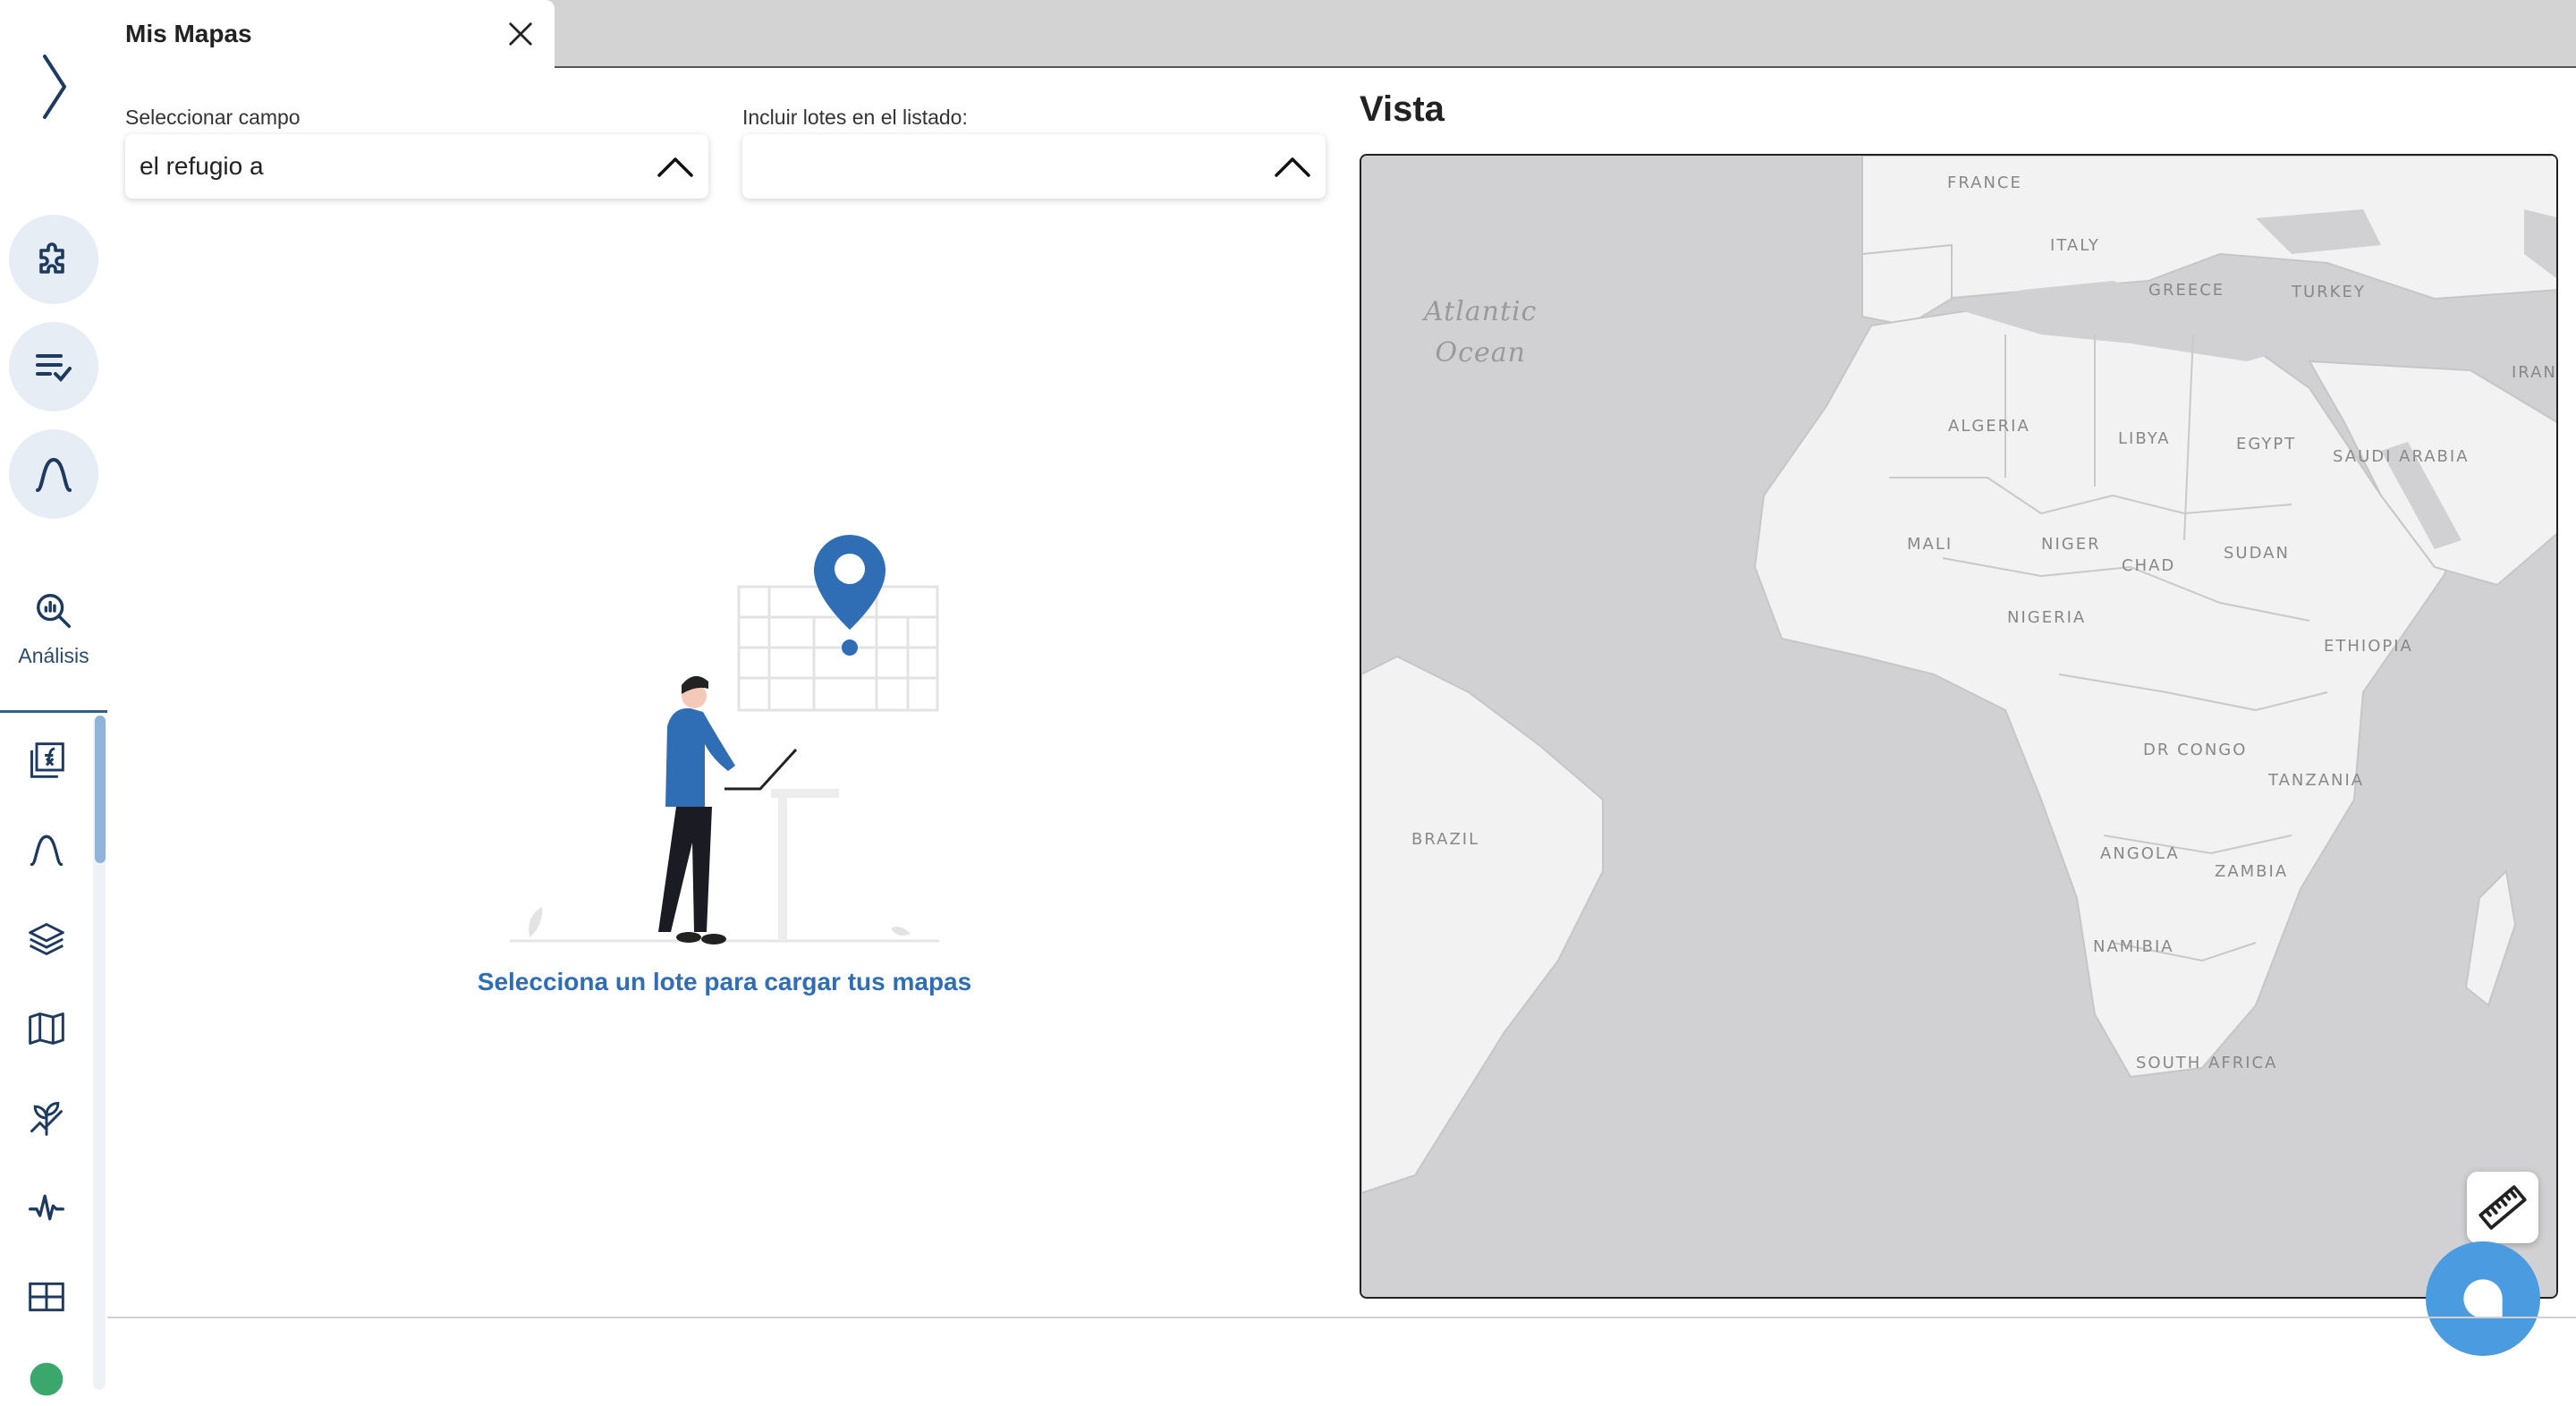 Image resolution: width=2576 pixels, height=1406 pixels. I want to click on close-icon, so click(520, 34).